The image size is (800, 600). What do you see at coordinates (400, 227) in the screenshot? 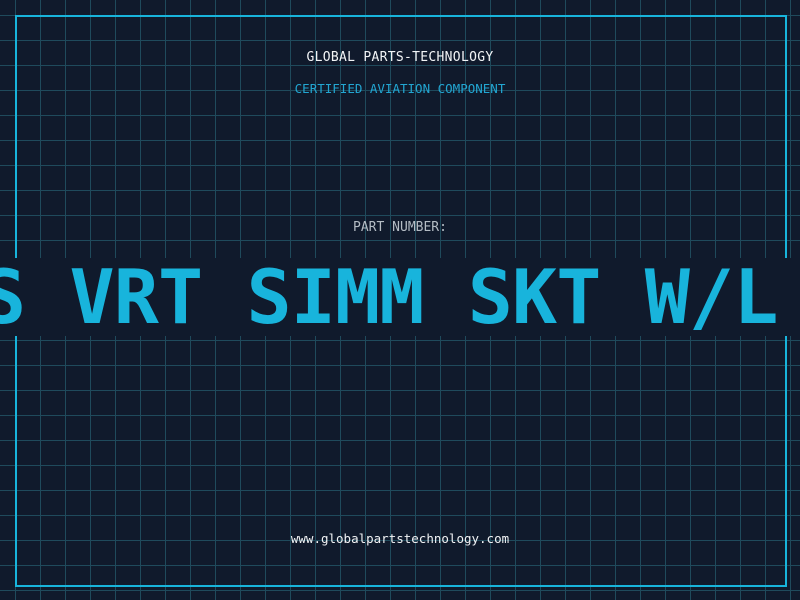
I see `part-number-label: PART NUMBER:` at bounding box center [400, 227].